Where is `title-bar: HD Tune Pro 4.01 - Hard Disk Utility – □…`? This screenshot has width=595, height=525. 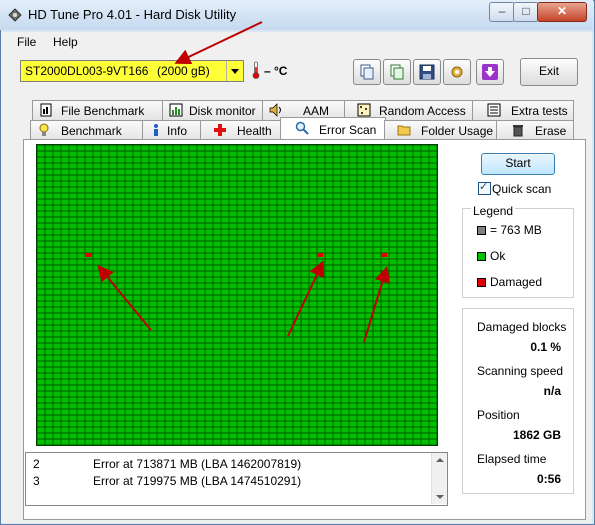
title-bar: HD Tune Pro 4.01 - Hard Disk Utility – □… is located at coordinates (296, 15).